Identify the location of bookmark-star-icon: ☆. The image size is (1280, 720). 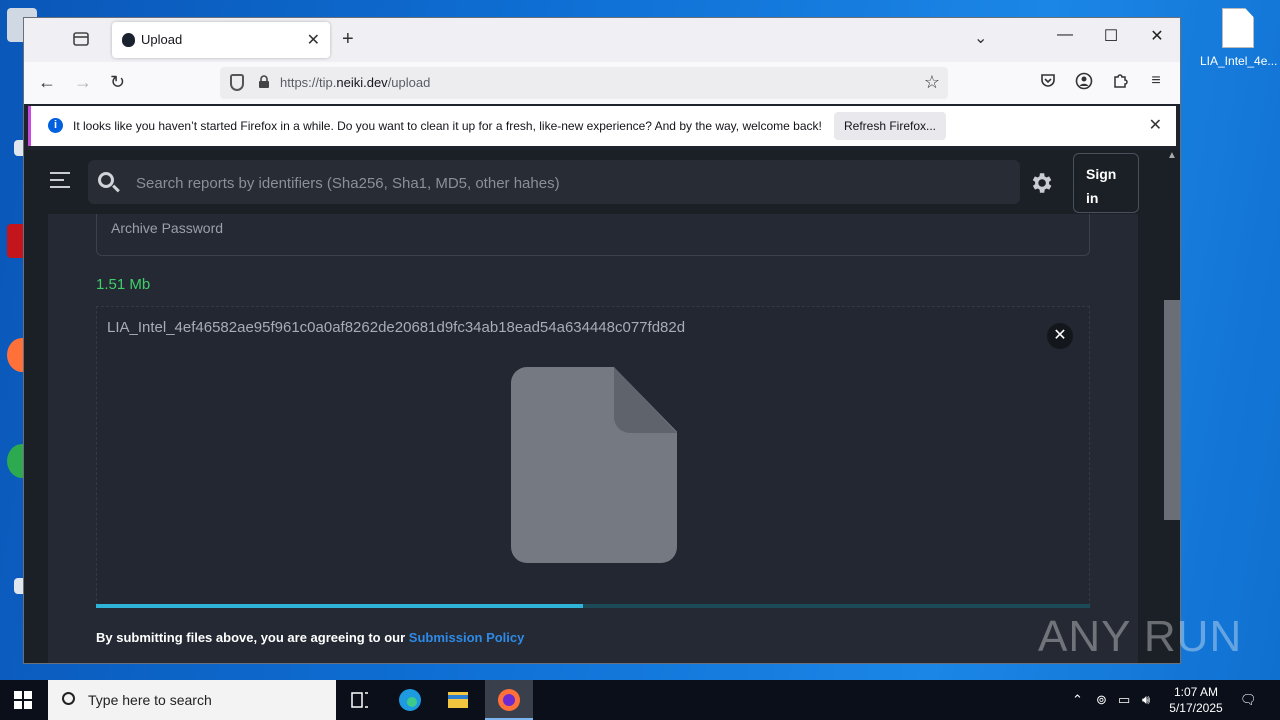
(932, 82).